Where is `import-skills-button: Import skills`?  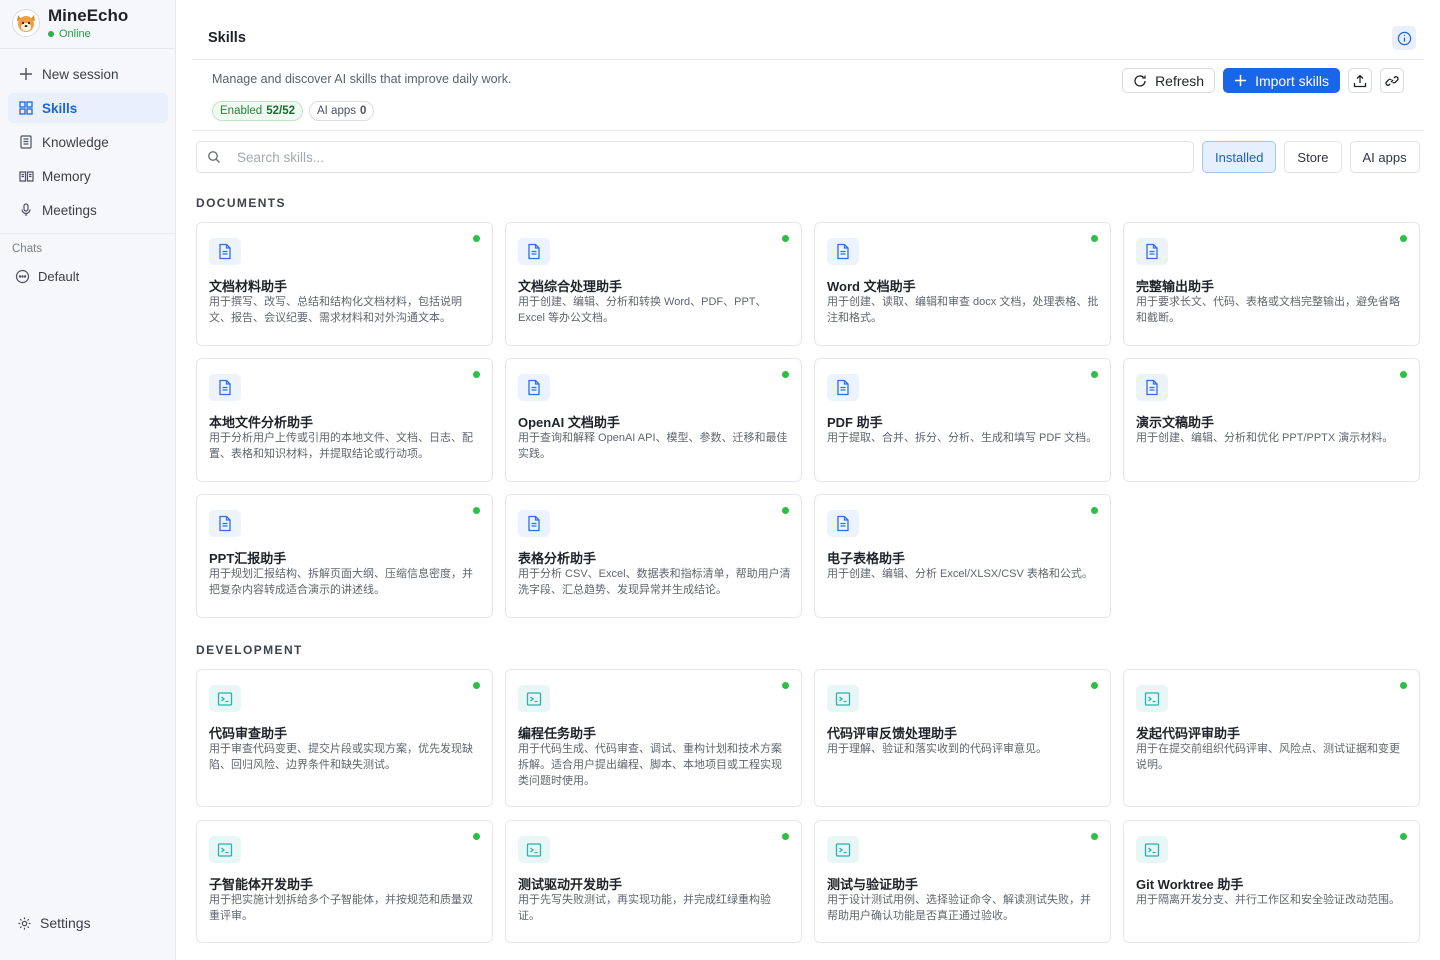 import-skills-button: Import skills is located at coordinates (1281, 80).